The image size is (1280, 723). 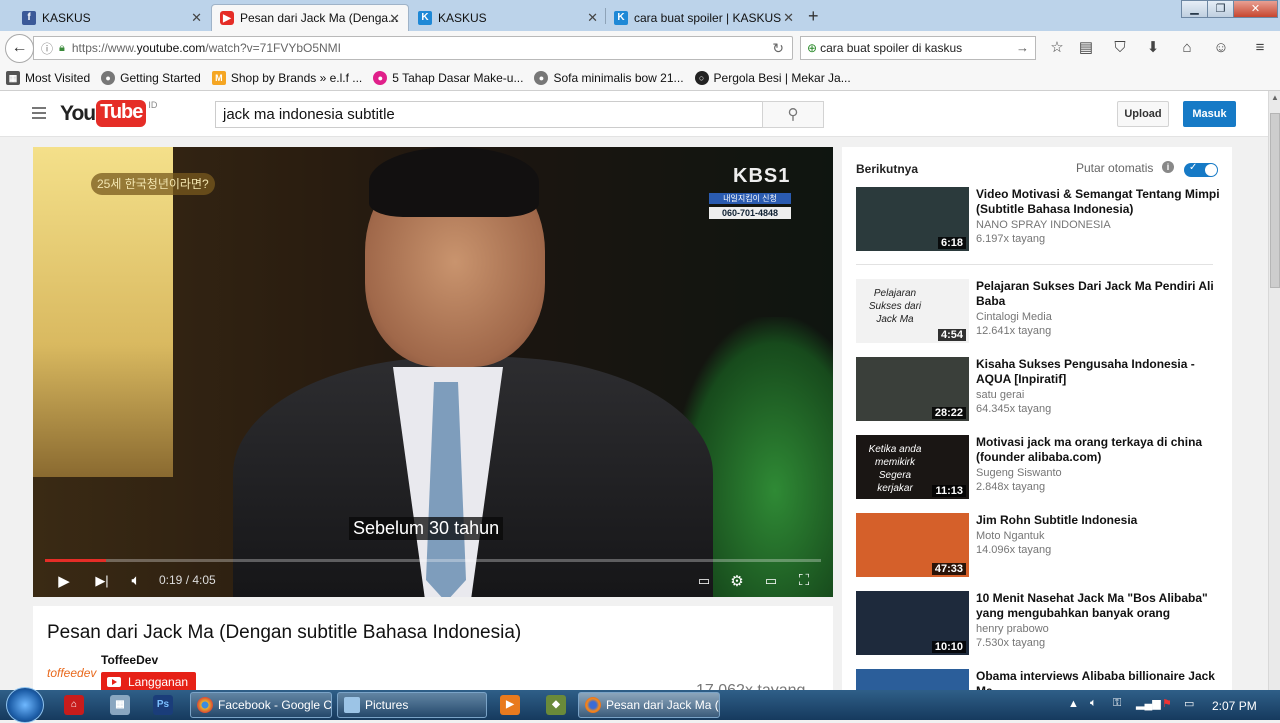 I want to click on search-go-icon: →, so click(x=1022, y=47).